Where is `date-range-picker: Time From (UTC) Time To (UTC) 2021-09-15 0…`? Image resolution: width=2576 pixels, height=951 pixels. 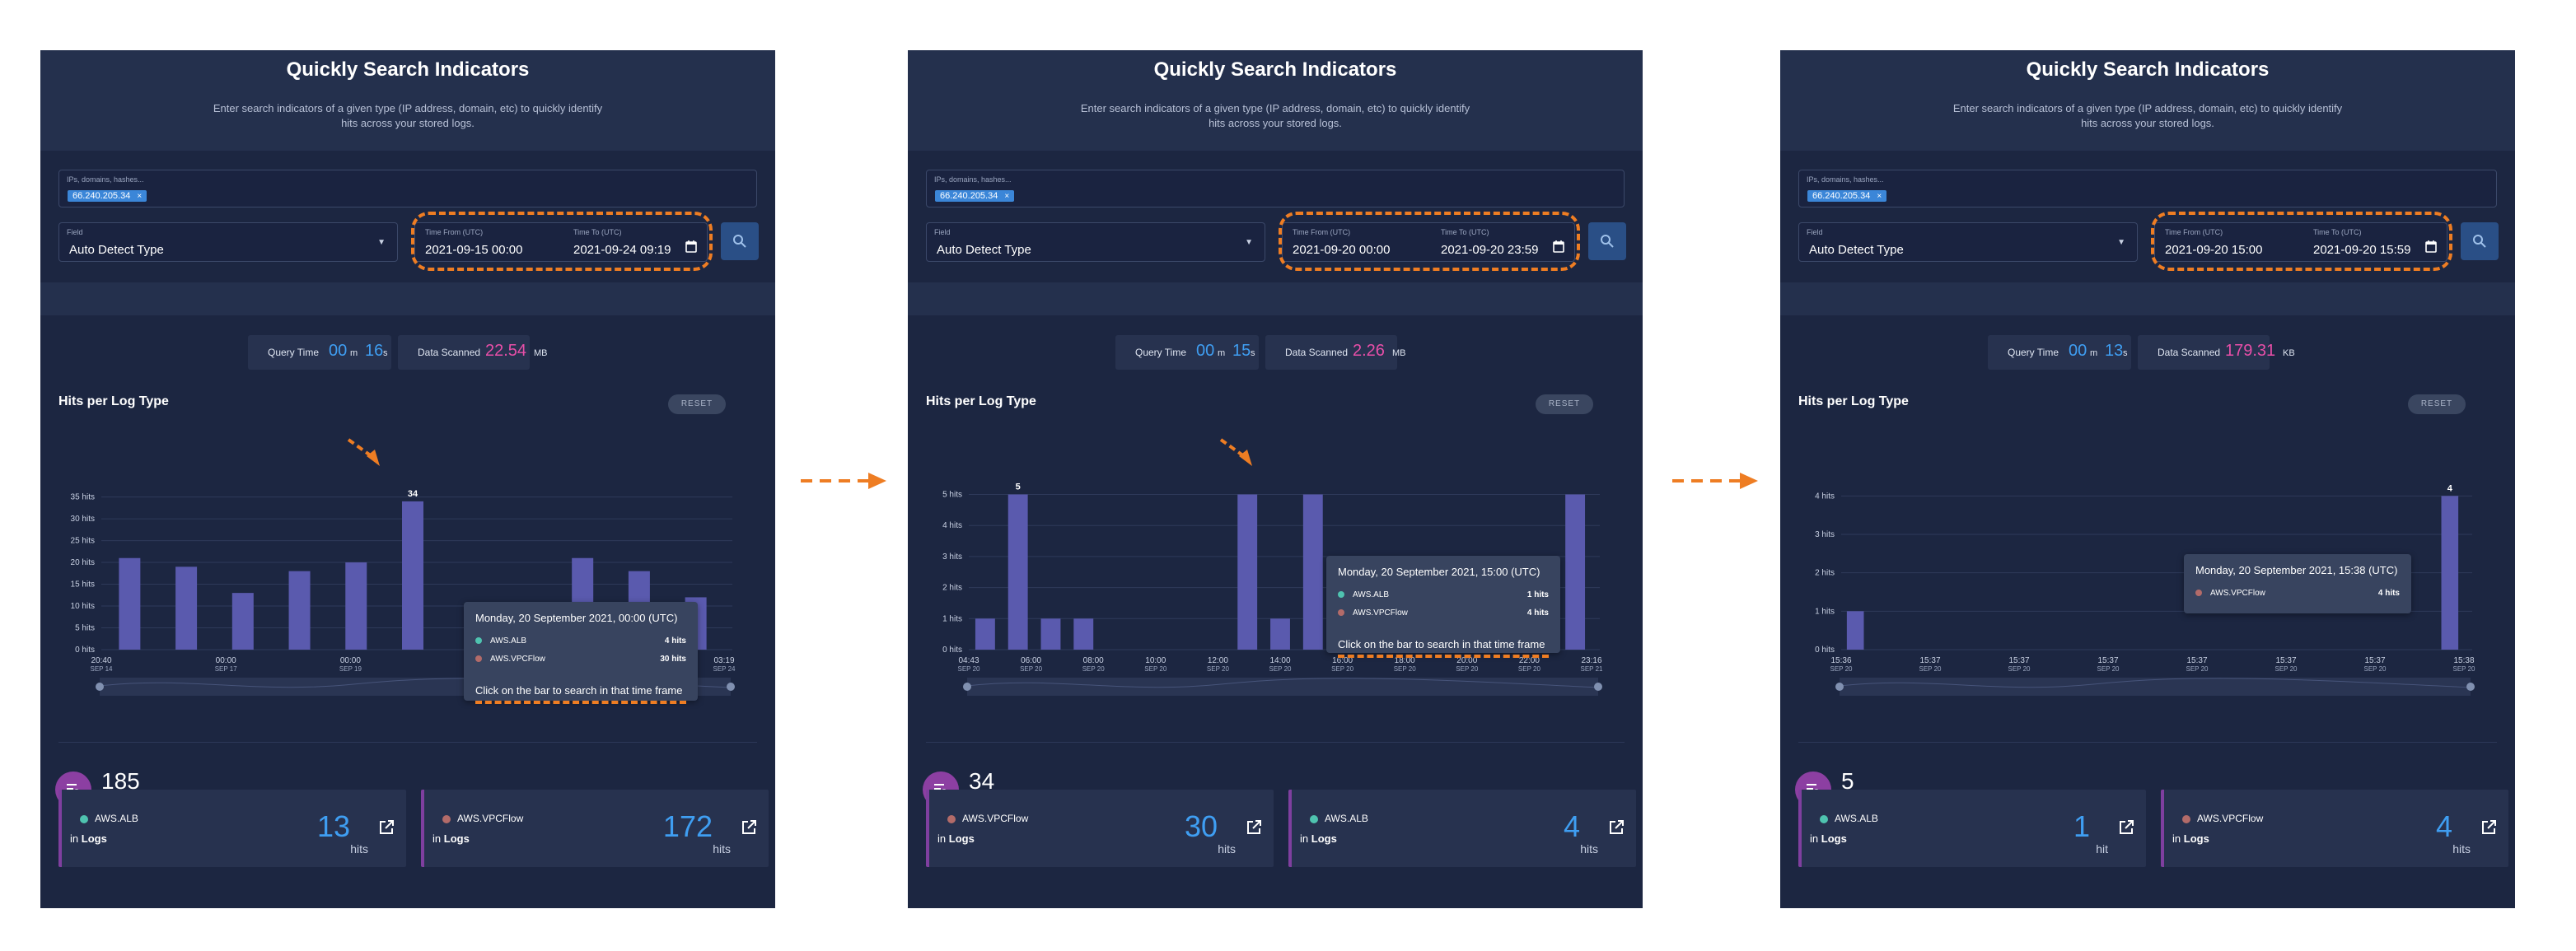
date-range-picker: Time From (UTC) Time To (UTC) 2021-09-15 0… is located at coordinates (561, 242).